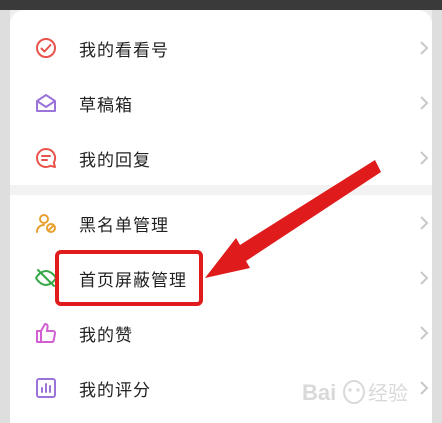 The width and height of the screenshot is (442, 423). I want to click on menu-item-my-likes: 我的赞, so click(221, 333).